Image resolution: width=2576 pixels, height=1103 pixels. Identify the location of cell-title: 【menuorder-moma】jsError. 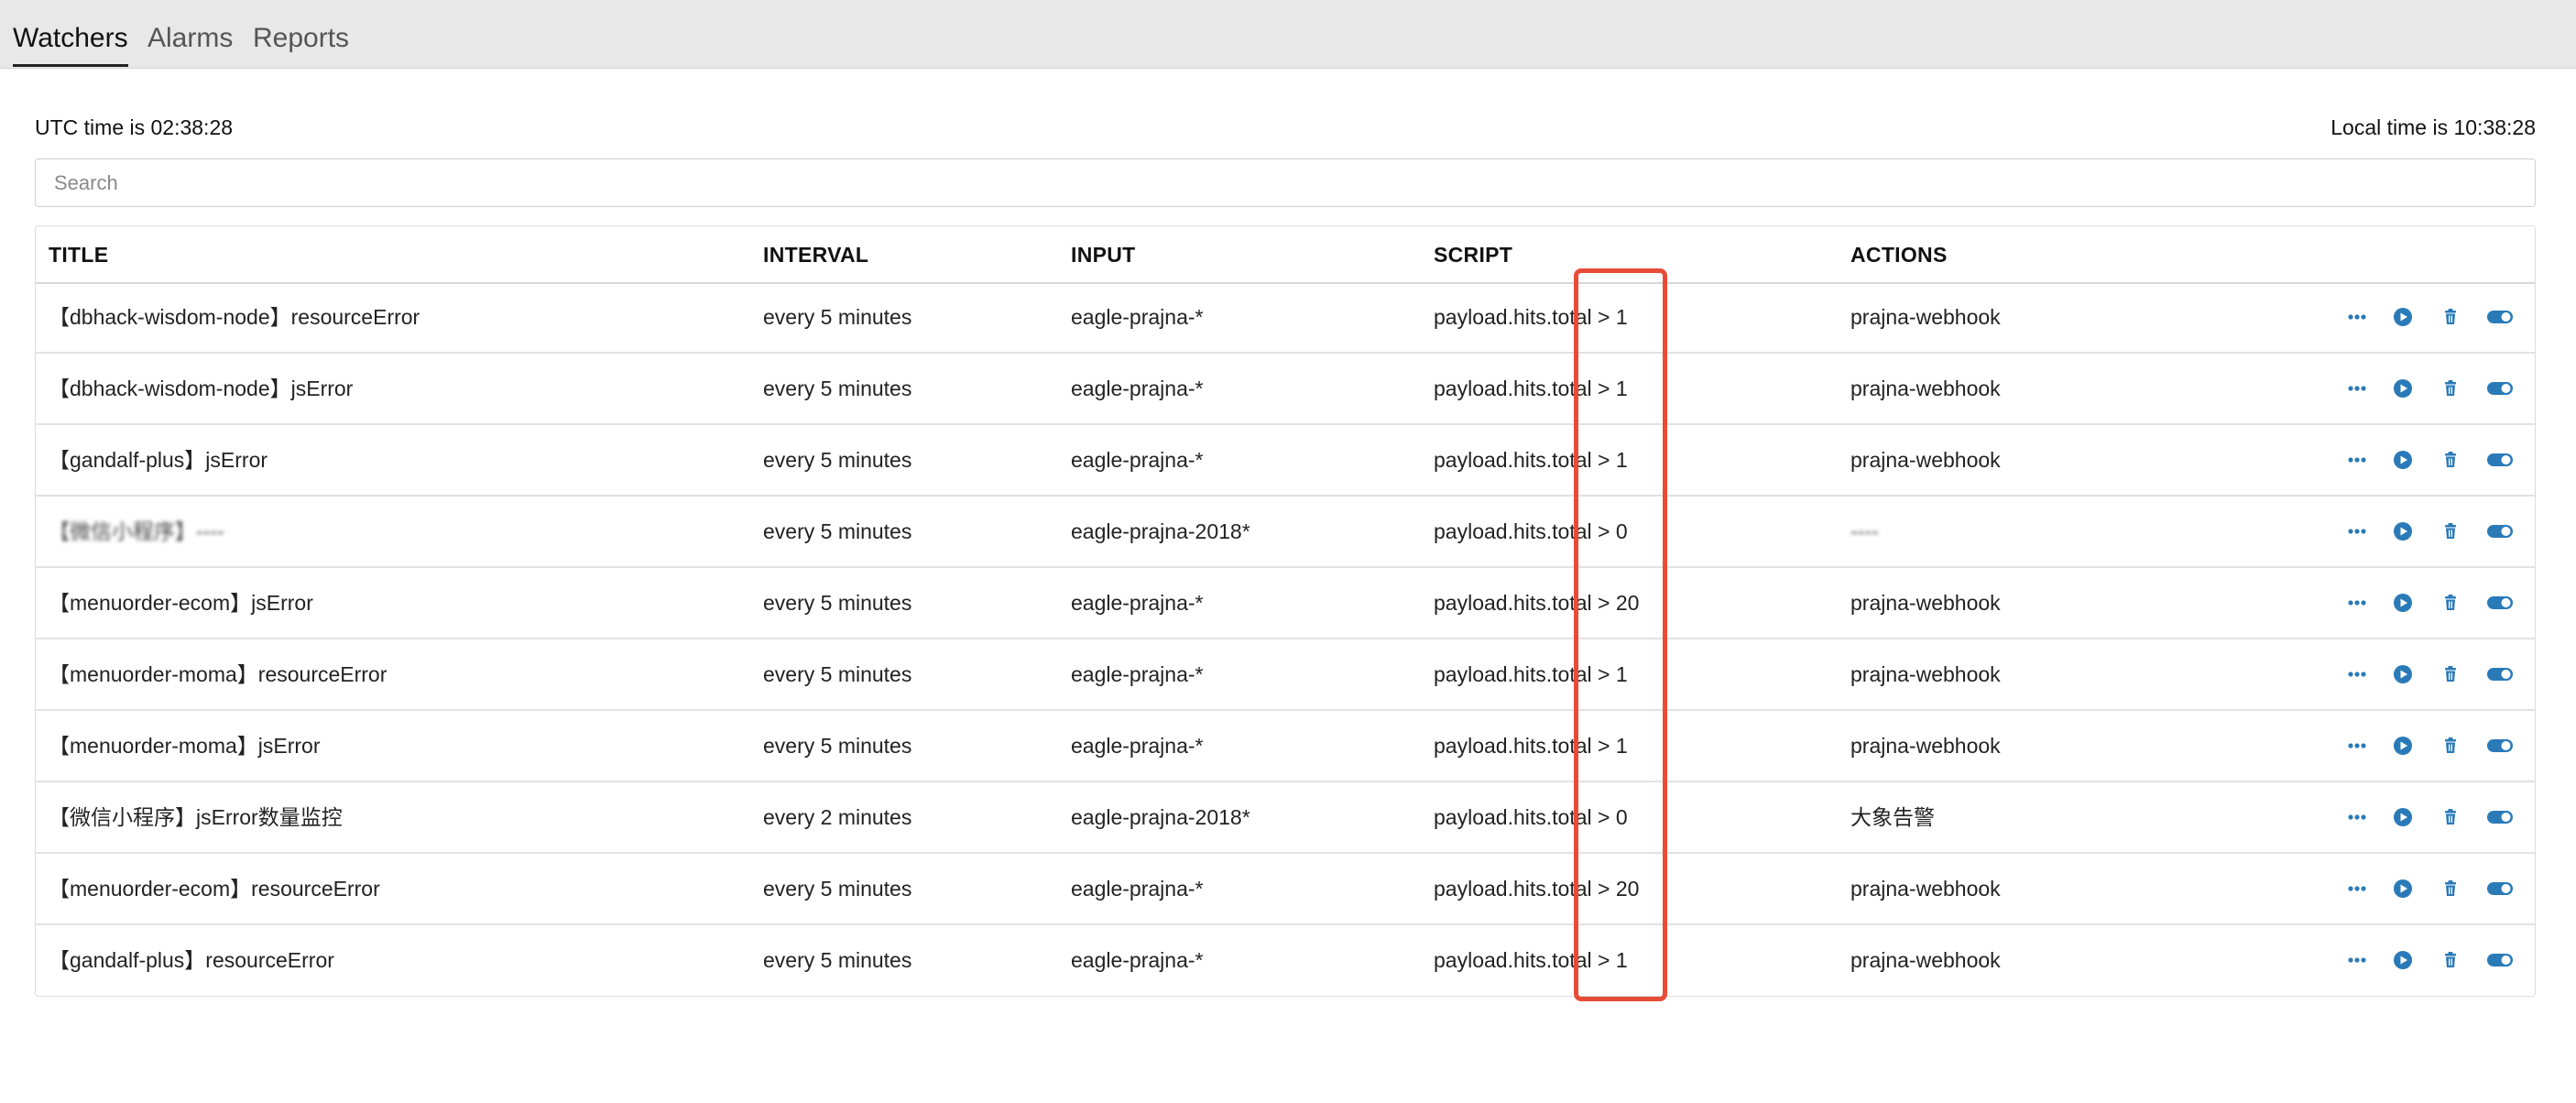
(185, 746).